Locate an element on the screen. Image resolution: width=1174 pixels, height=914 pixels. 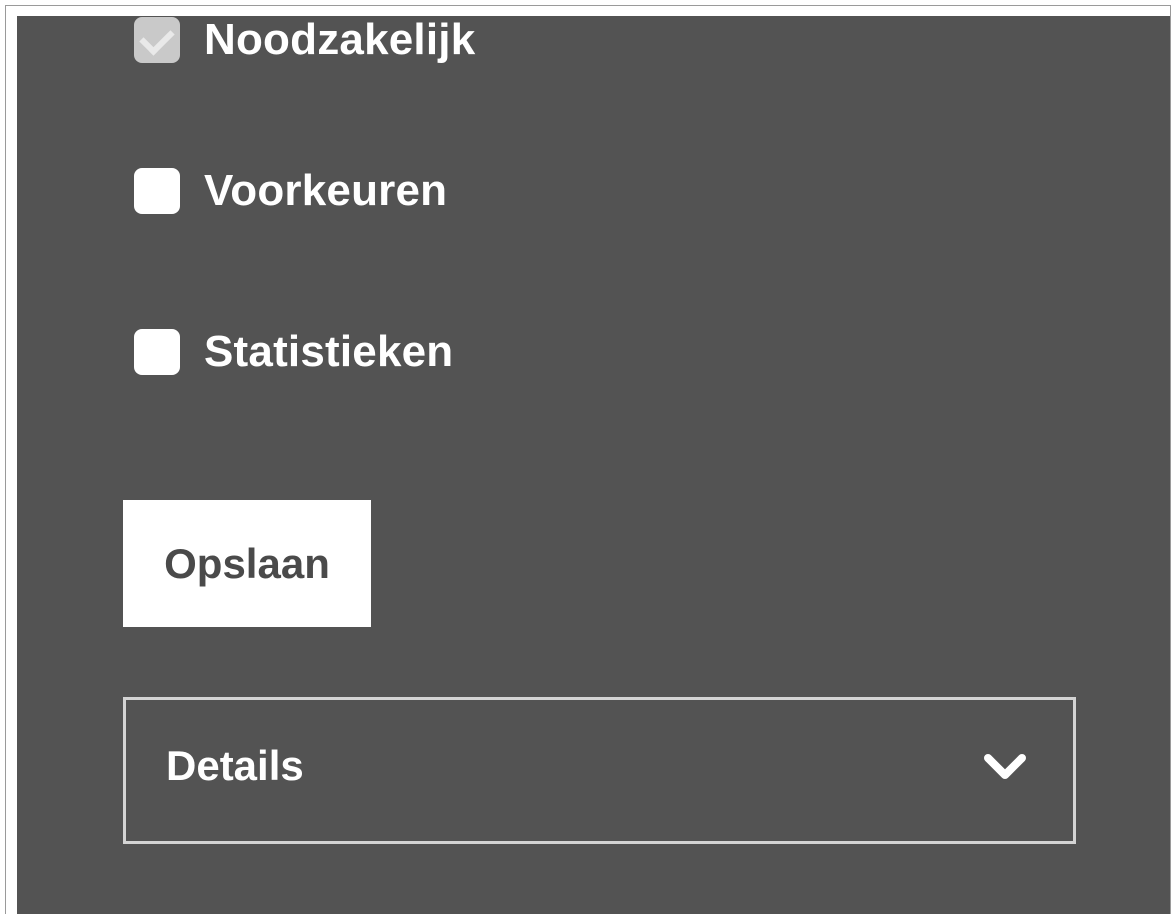
checkmark-icon is located at coordinates (157, 38).